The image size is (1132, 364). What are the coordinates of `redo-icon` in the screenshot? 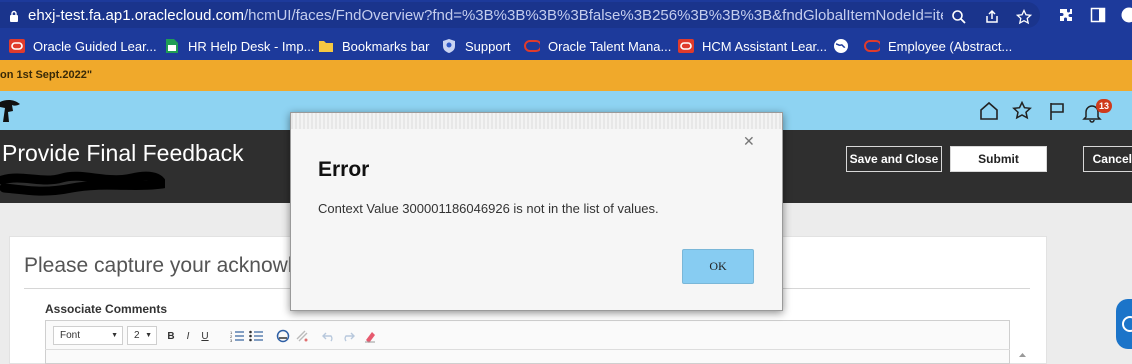 It's located at (348, 336).